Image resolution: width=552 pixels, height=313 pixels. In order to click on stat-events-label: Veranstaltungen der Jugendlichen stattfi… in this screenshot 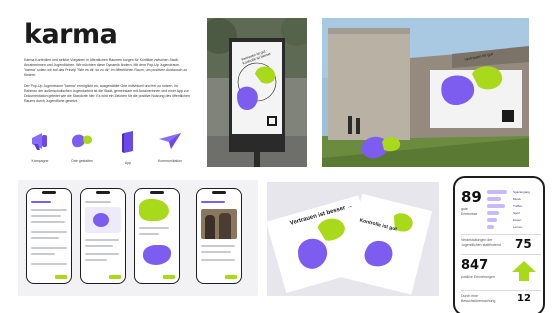, I will do `click(481, 242)`.